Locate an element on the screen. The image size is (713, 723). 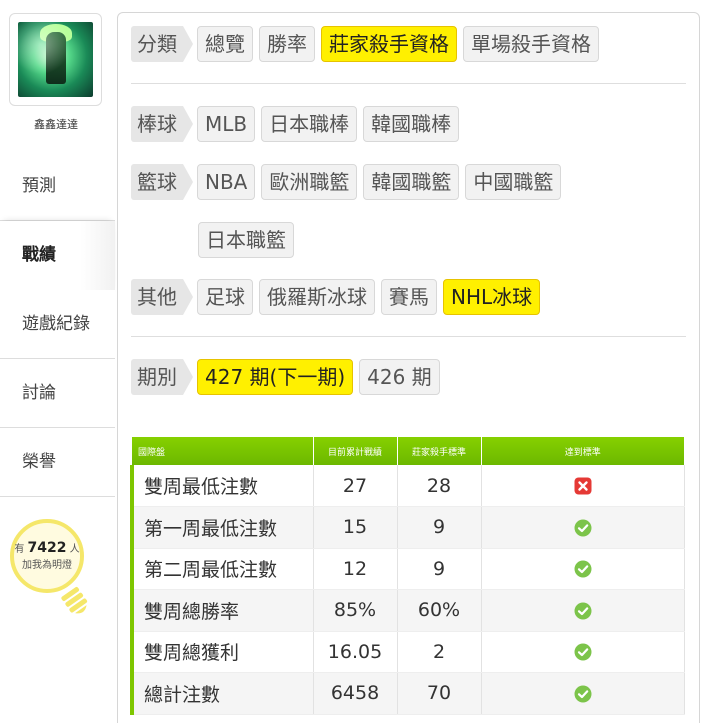
chip-russia-hockey: 俄羅斯冰球 is located at coordinates (317, 297).